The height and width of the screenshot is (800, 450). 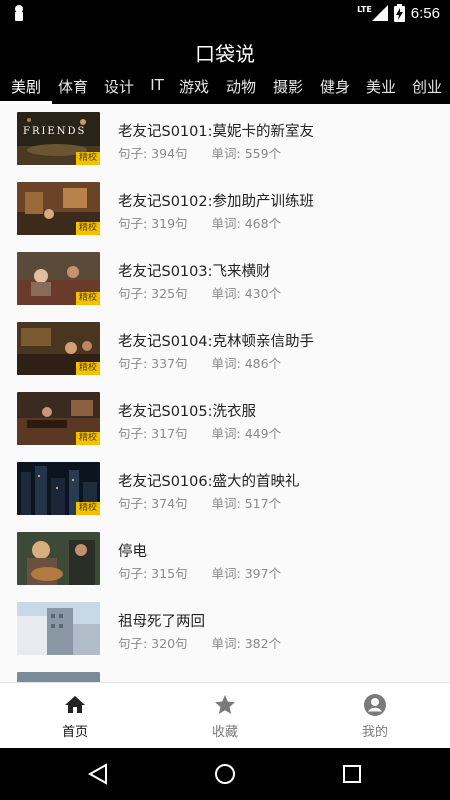 I want to click on list-item: 精校 老友记S0103:飞来横财 句子: 325句 单词: 430个, so click(x=225, y=279).